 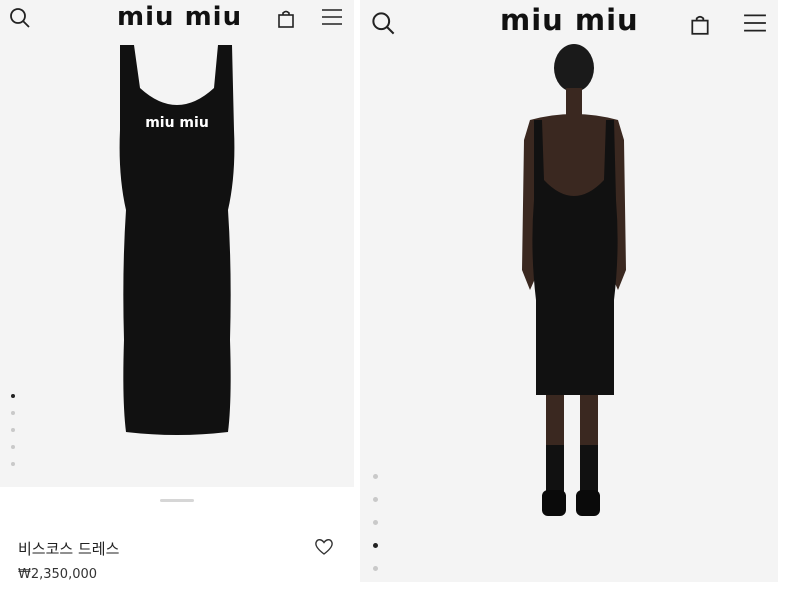 What do you see at coordinates (177, 500) in the screenshot?
I see `drag-handle` at bounding box center [177, 500].